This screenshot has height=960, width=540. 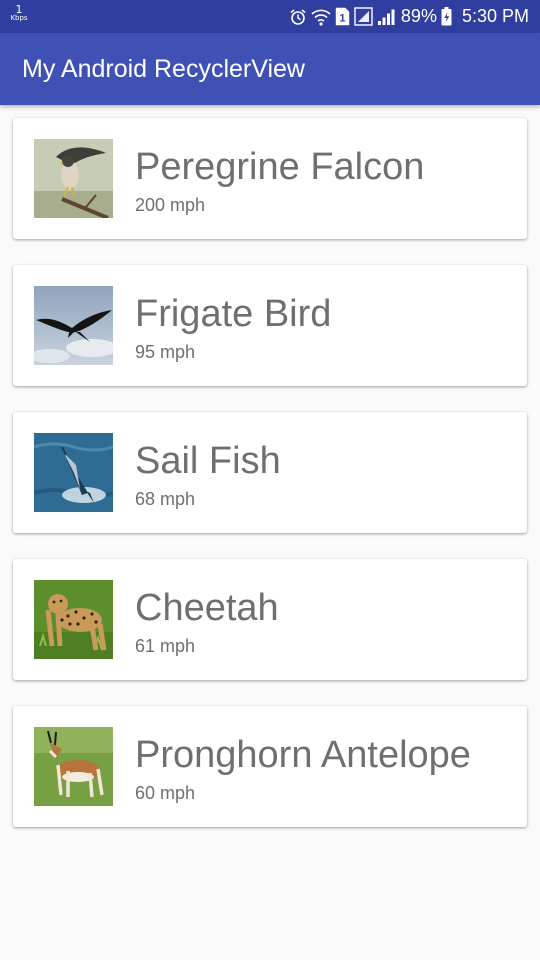 What do you see at coordinates (19, 18) in the screenshot?
I see `network-speed-unit: Kbps` at bounding box center [19, 18].